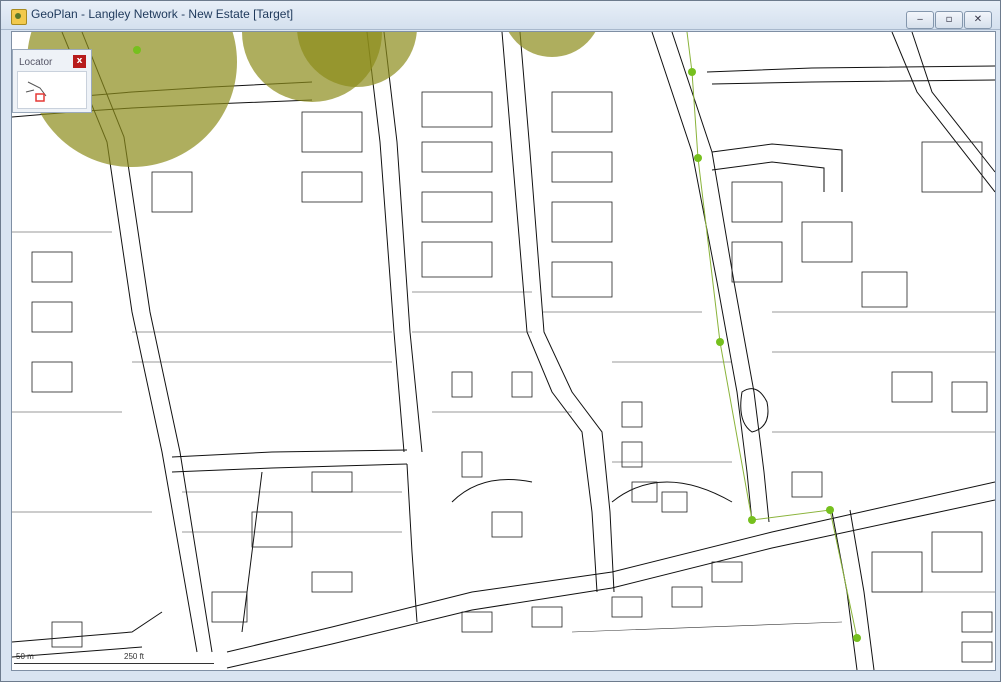 The width and height of the screenshot is (1001, 682). I want to click on locator-overview-map, so click(52, 90).